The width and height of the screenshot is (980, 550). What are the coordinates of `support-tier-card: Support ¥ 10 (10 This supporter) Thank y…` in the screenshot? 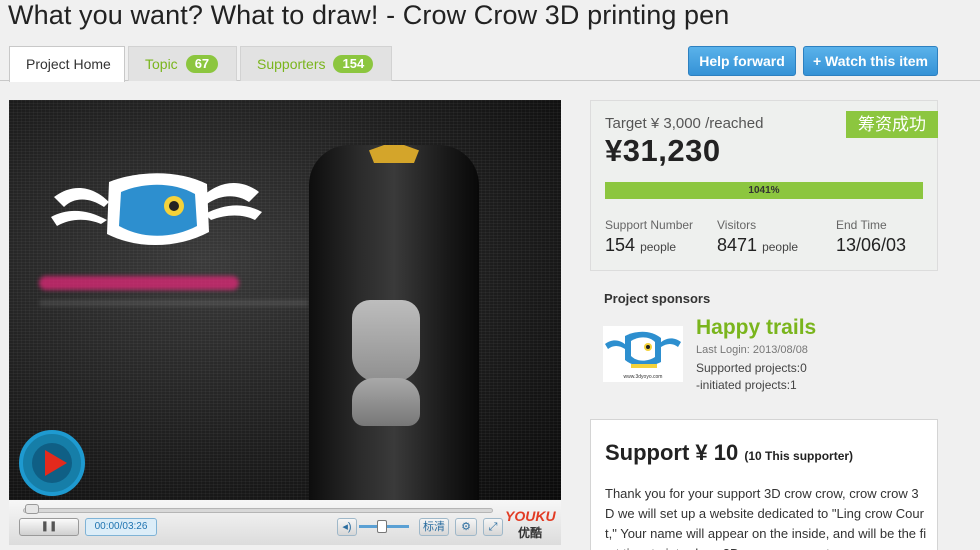 It's located at (764, 484).